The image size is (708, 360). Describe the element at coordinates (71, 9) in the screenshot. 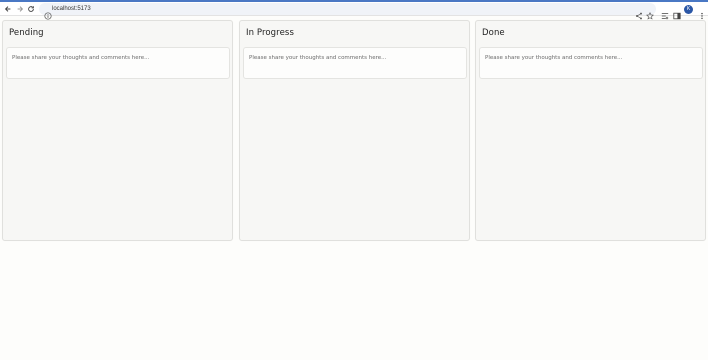

I see `url-text: localhost:5173` at that location.